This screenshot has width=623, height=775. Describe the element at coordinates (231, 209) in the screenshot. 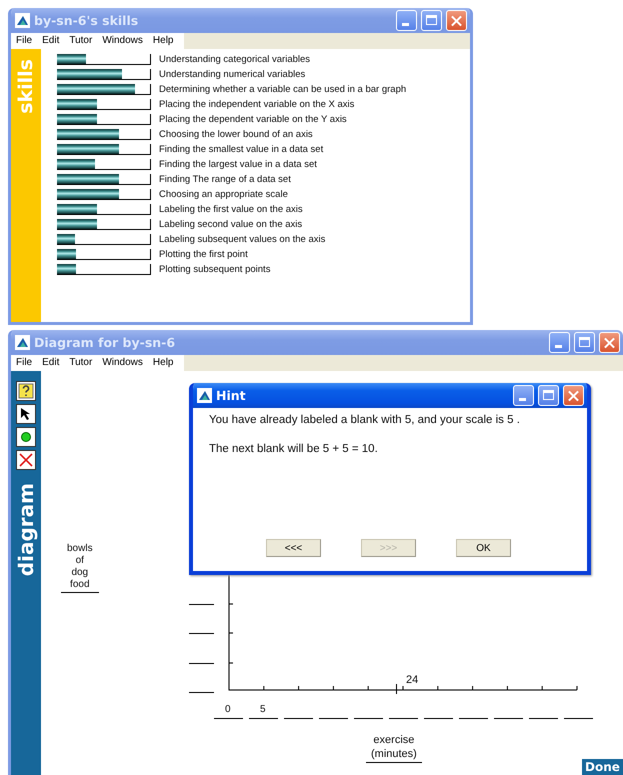

I see `skill-name: Labeling the first value on the axis` at that location.